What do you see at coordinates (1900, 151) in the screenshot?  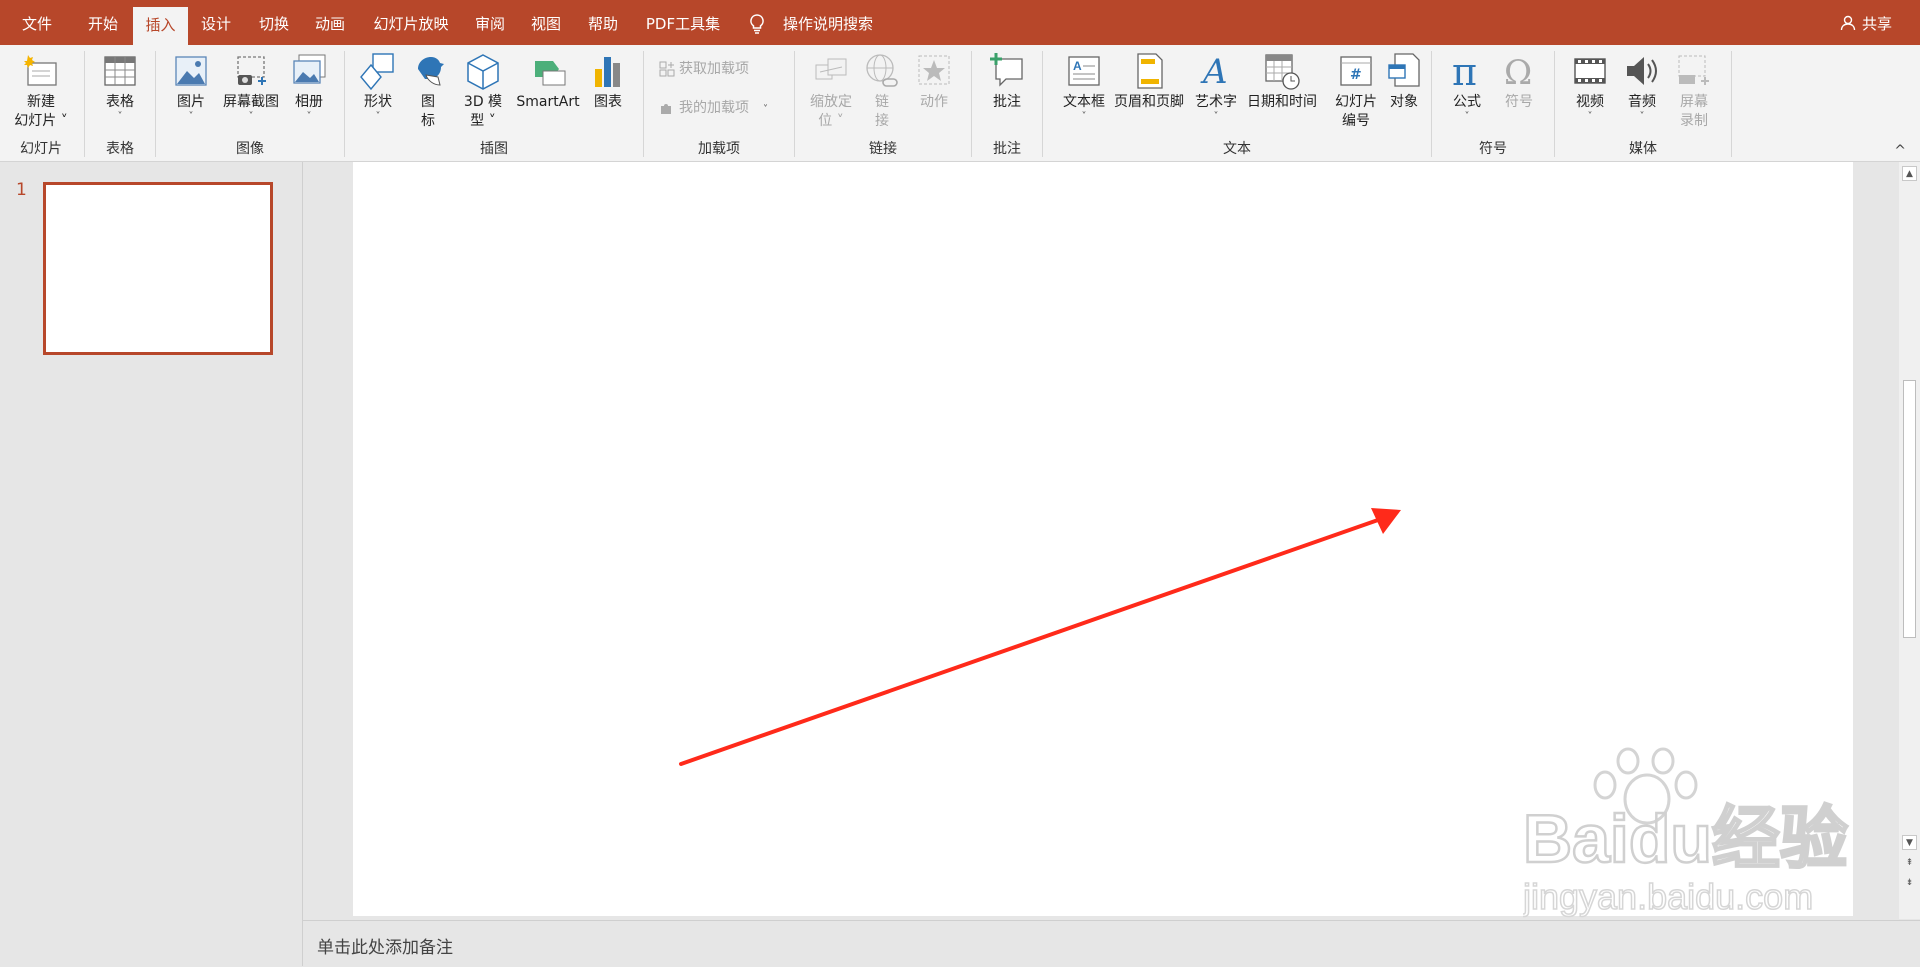 I see `collapse-ribbon-icon: ^` at bounding box center [1900, 151].